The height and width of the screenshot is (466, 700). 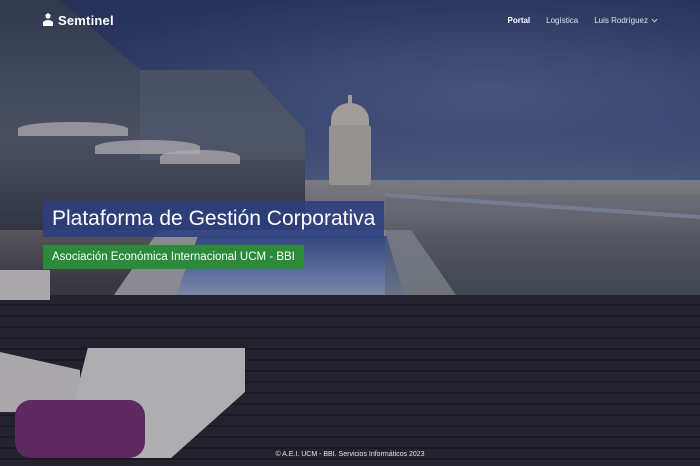 I want to click on nav-menu: Portal Logística Luis Rodríguez, so click(x=582, y=20).